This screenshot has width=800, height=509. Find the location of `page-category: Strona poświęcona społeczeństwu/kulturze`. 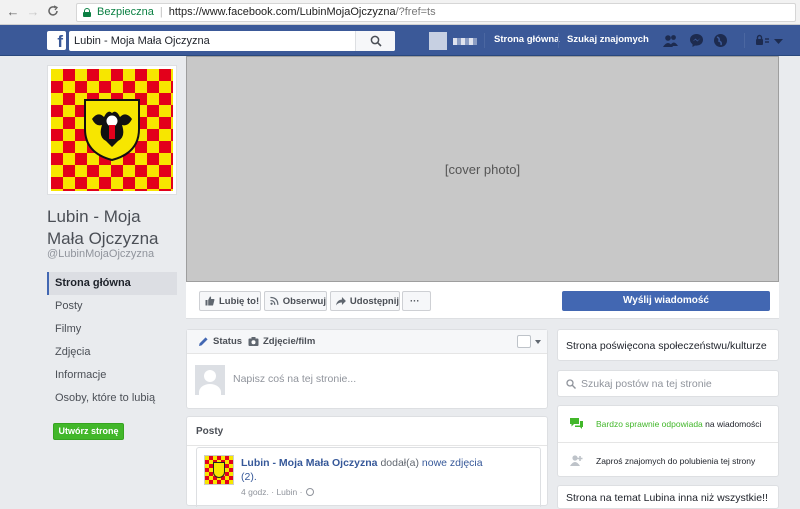

page-category: Strona poświęcona społeczeństwu/kulturze is located at coordinates (668, 345).